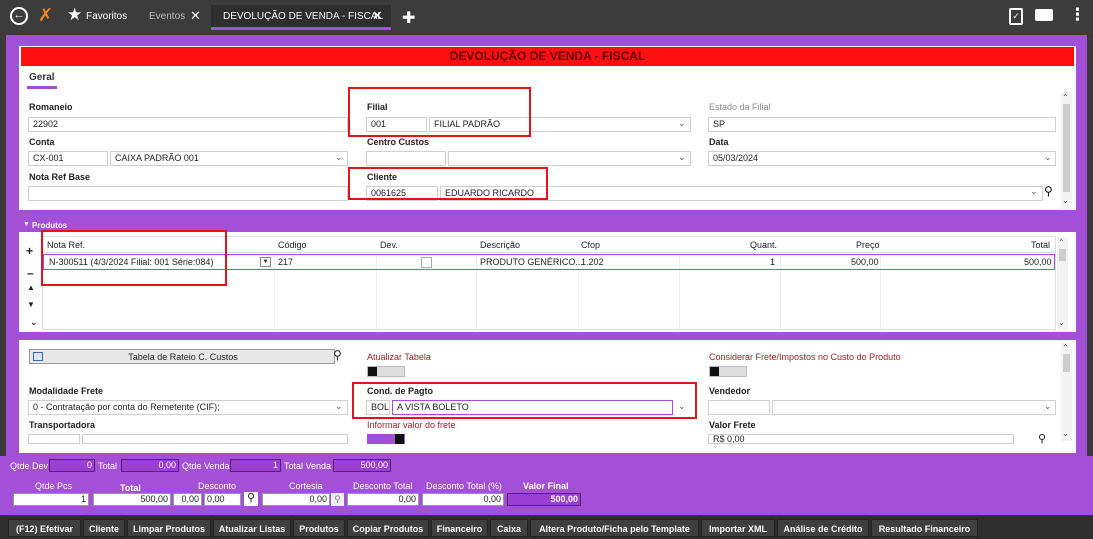 This screenshot has width=1093, height=539. I want to click on qtde-venda-field: 1, so click(255, 465).